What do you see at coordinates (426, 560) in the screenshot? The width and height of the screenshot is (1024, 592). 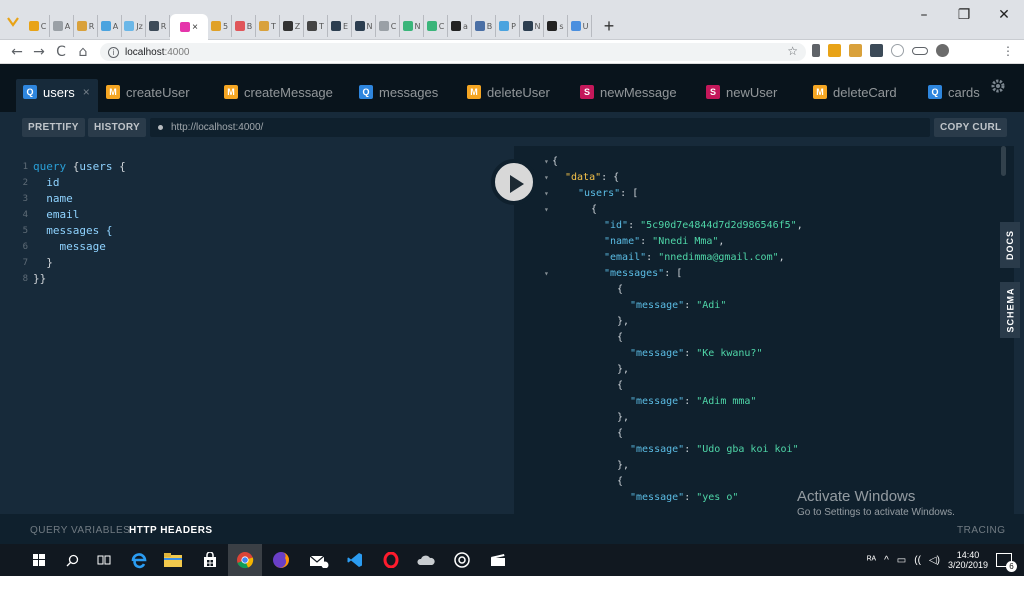 I see `onedrive-icon` at bounding box center [426, 560].